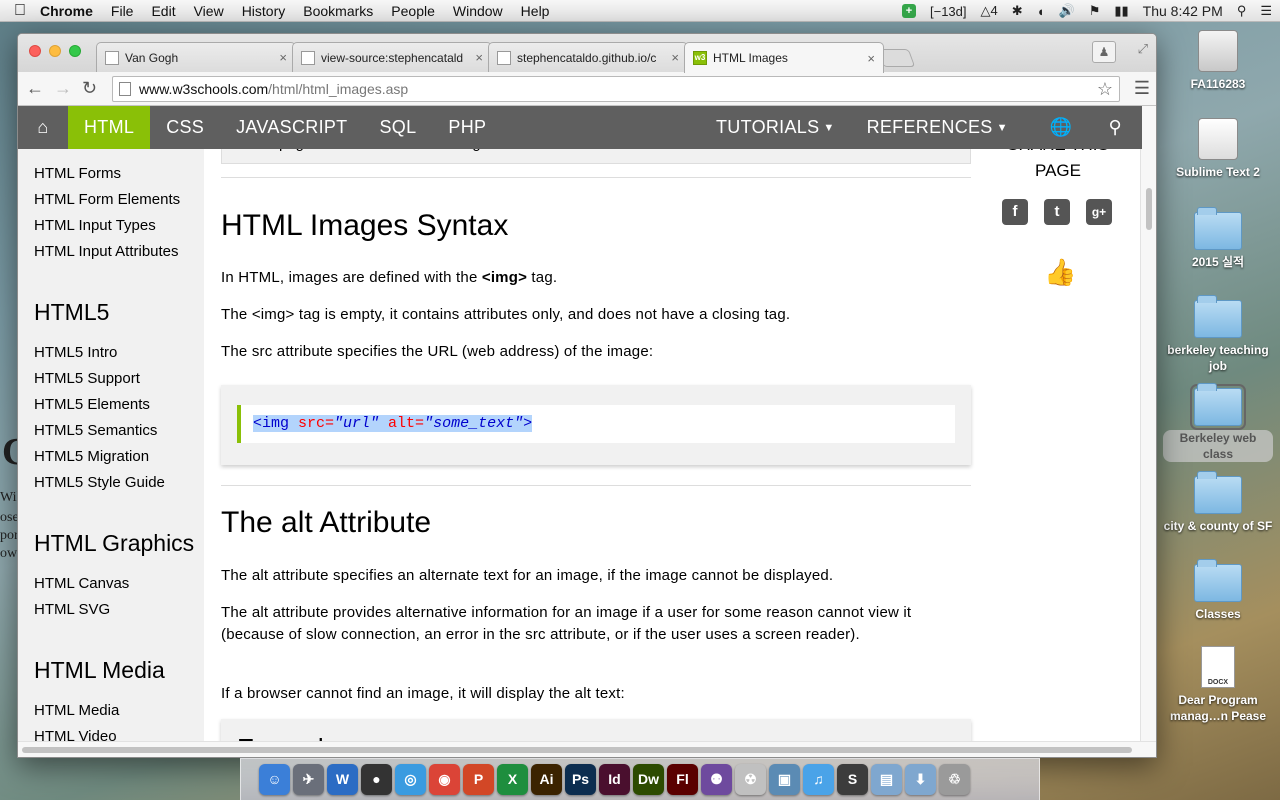 The height and width of the screenshot is (800, 1280). Describe the element at coordinates (63, 88) in the screenshot. I see `forward-arrow-icon: →` at that location.